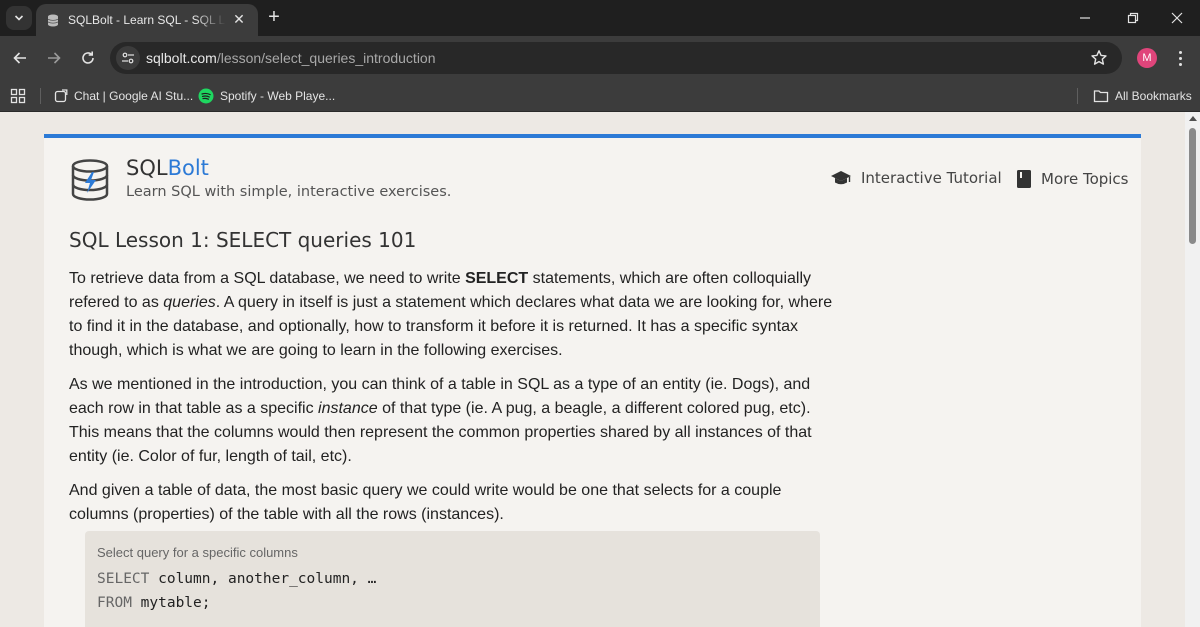  Describe the element at coordinates (88, 58) in the screenshot. I see `reload-icon` at that location.